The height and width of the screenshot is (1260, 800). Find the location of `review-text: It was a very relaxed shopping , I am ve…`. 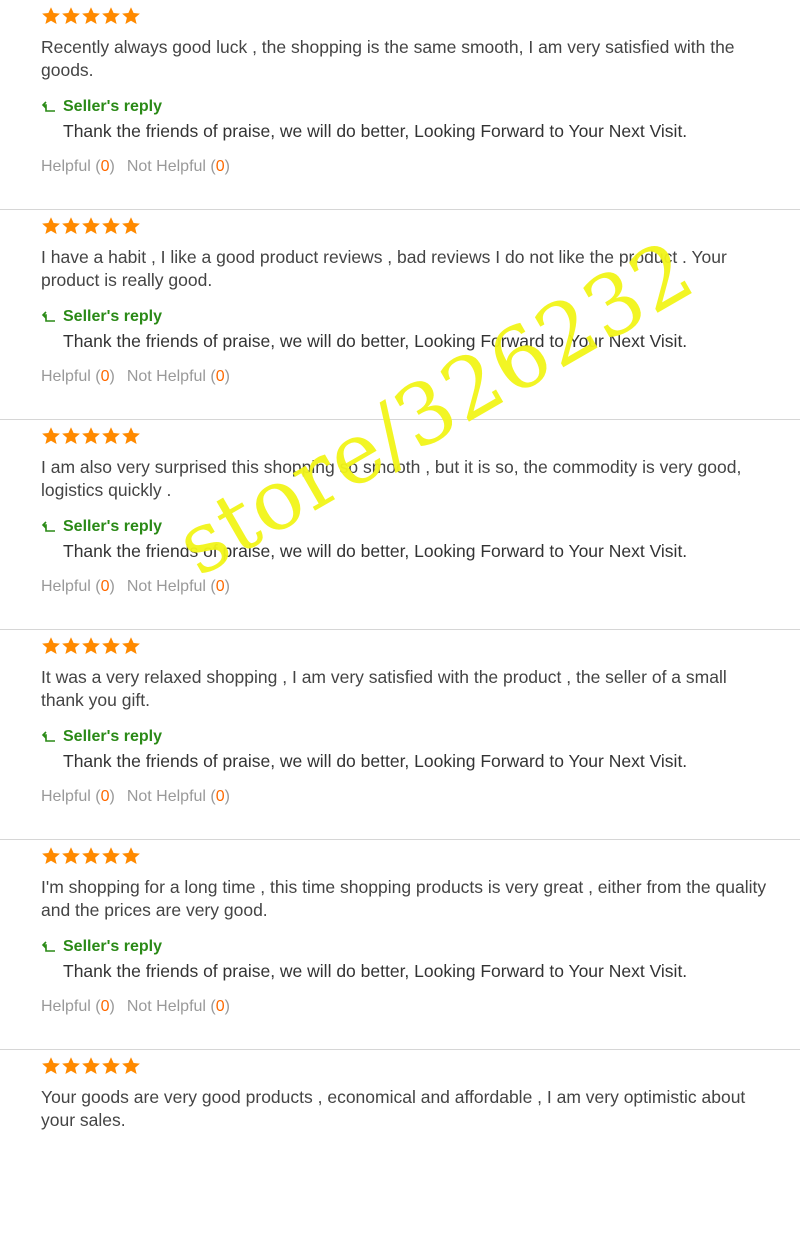

review-text: It was a very relaxed shopping , I am ve… is located at coordinates (384, 688).